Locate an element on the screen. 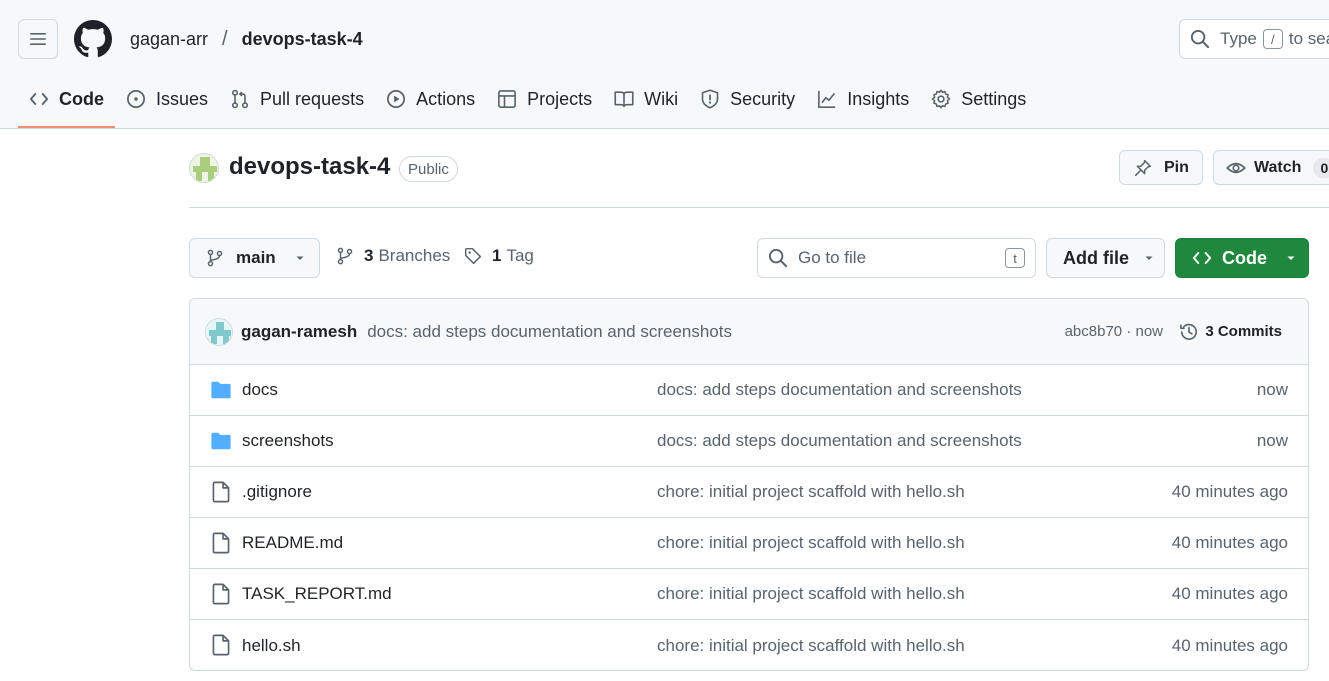  menu-button is located at coordinates (38, 39).